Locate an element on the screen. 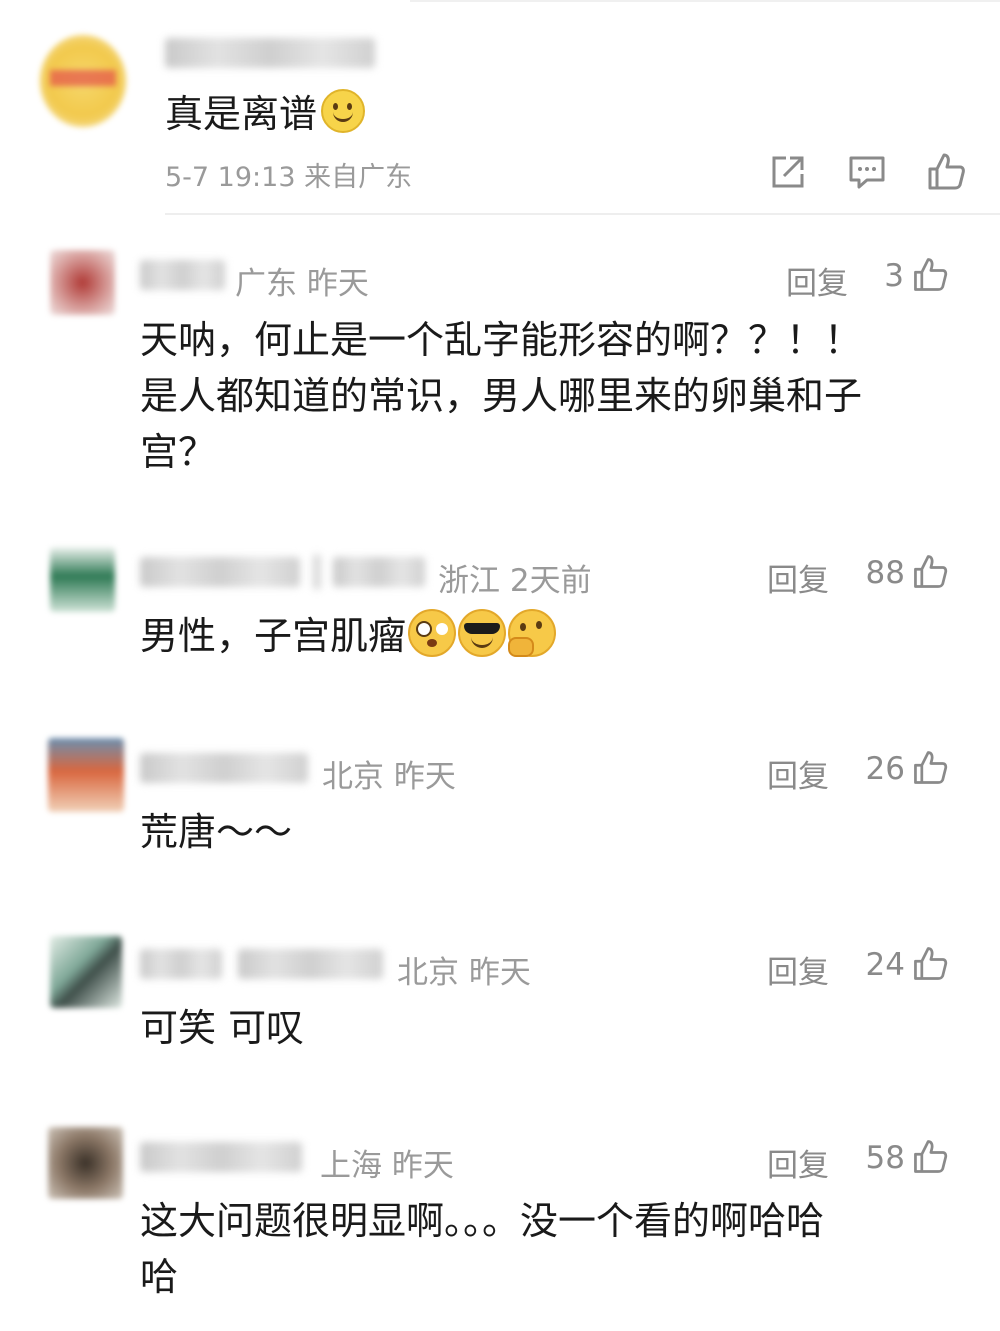  like-count: 3 is located at coordinates (894, 276).